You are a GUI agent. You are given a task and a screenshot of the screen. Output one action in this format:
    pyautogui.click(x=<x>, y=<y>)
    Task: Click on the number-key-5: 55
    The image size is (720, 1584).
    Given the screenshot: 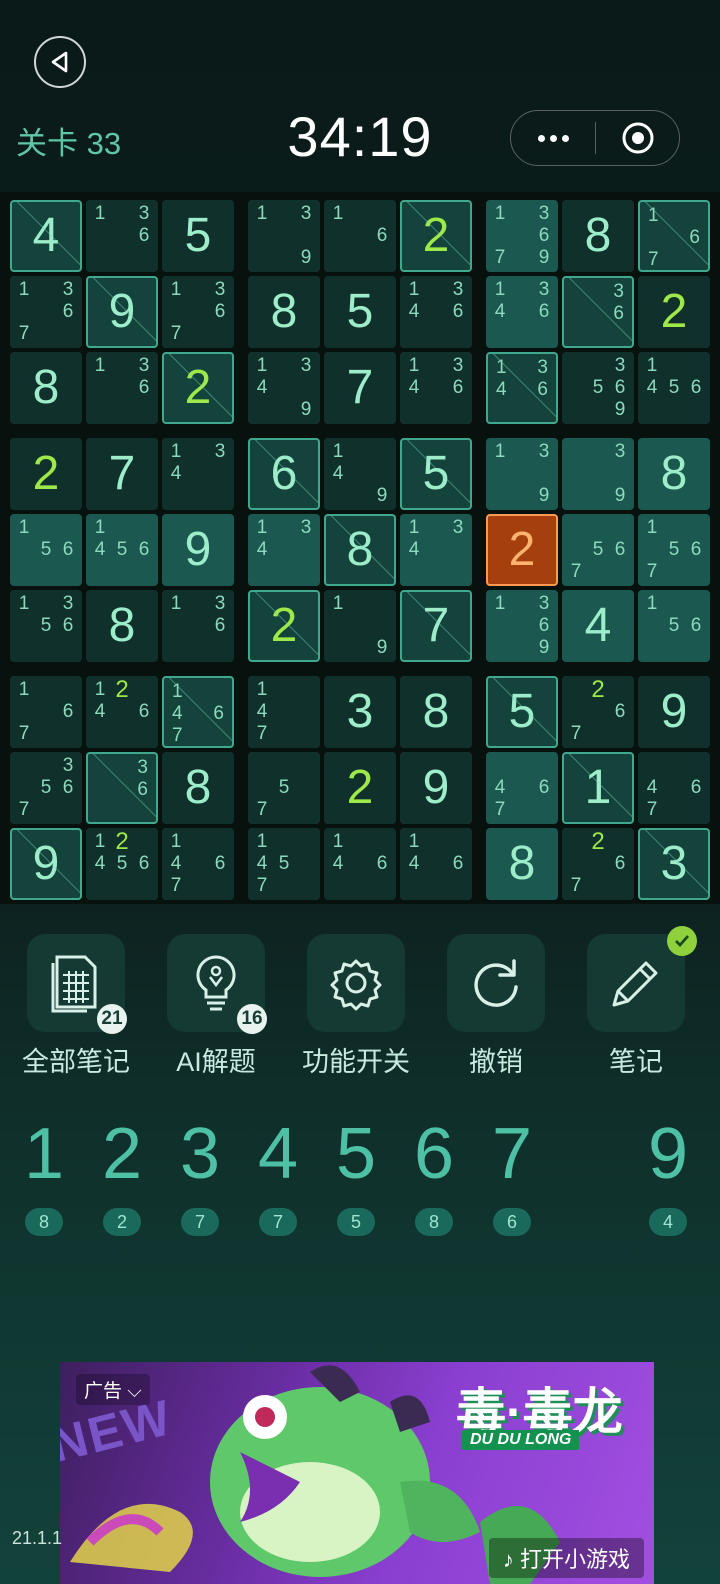 What is the action you would take?
    pyautogui.click(x=356, y=1175)
    